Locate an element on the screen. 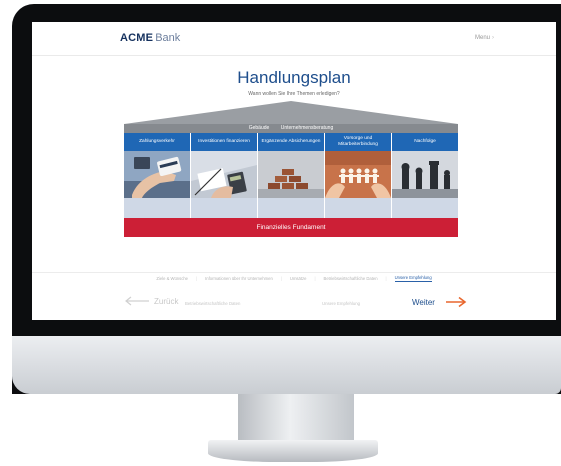 The width and height of the screenshot is (561, 466). back-label: Zurück is located at coordinates (166, 301).